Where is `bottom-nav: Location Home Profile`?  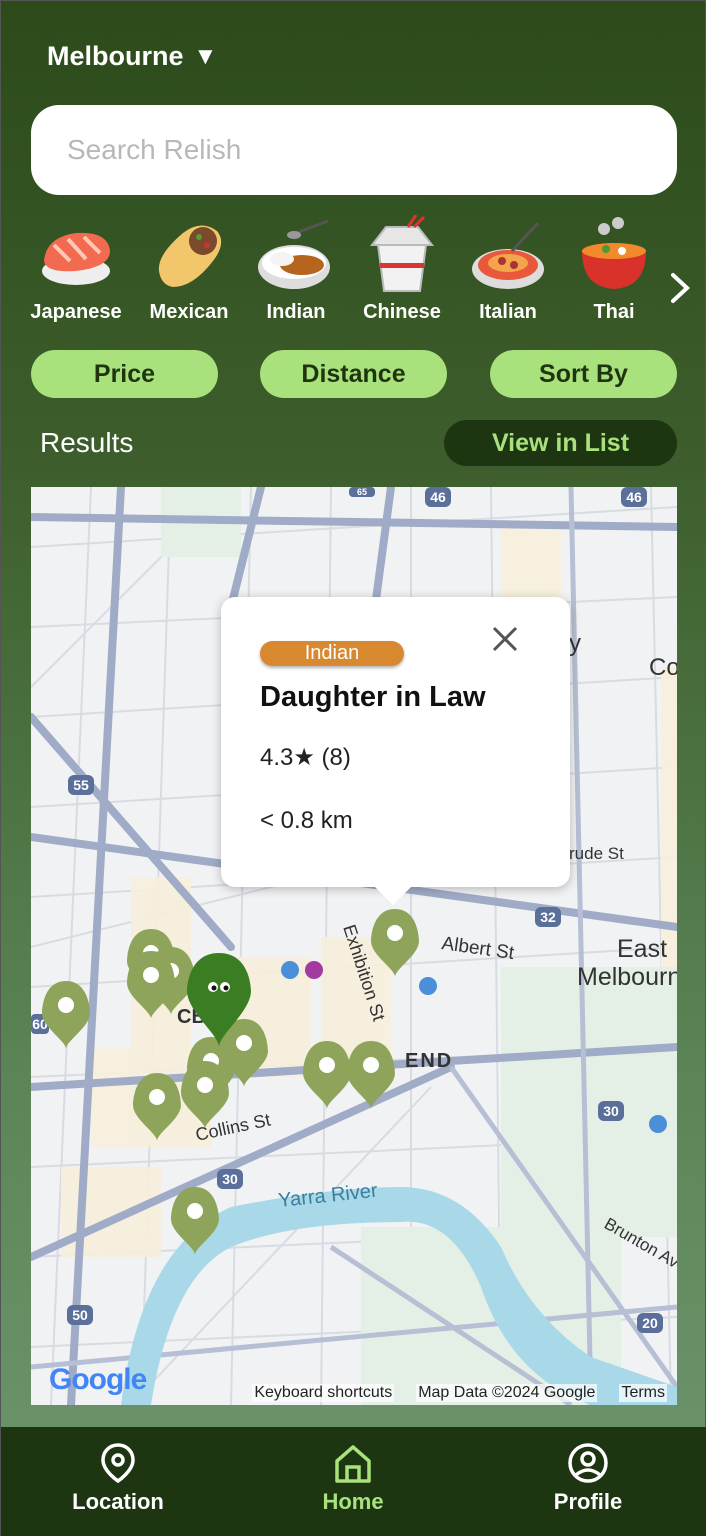 bottom-nav: Location Home Profile is located at coordinates (353, 1481).